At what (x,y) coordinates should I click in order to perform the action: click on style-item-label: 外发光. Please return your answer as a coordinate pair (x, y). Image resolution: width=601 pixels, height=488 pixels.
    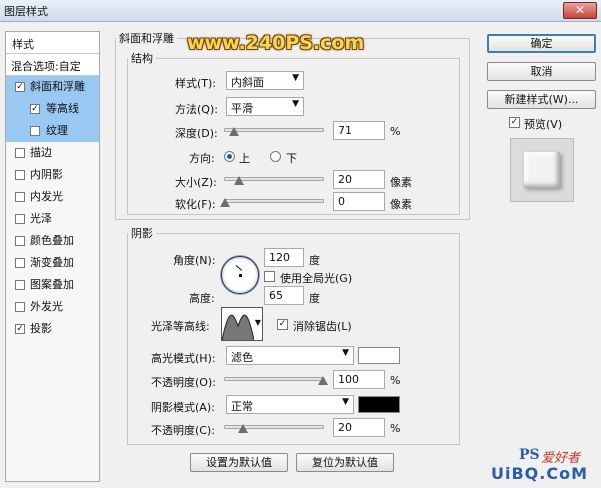
    Looking at the image, I should click on (46, 306).